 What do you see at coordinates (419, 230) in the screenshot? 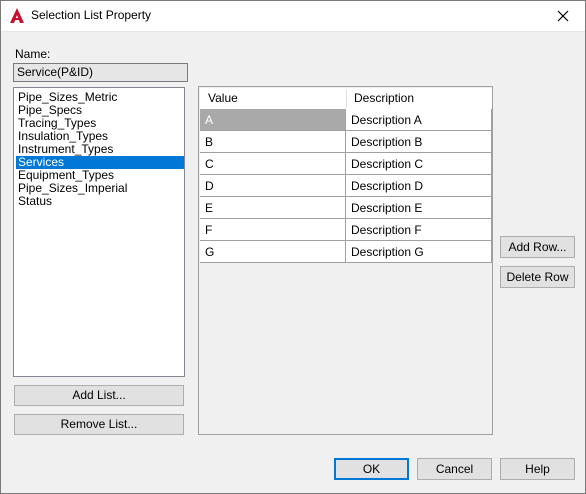
I see `description-cell: Description F` at bounding box center [419, 230].